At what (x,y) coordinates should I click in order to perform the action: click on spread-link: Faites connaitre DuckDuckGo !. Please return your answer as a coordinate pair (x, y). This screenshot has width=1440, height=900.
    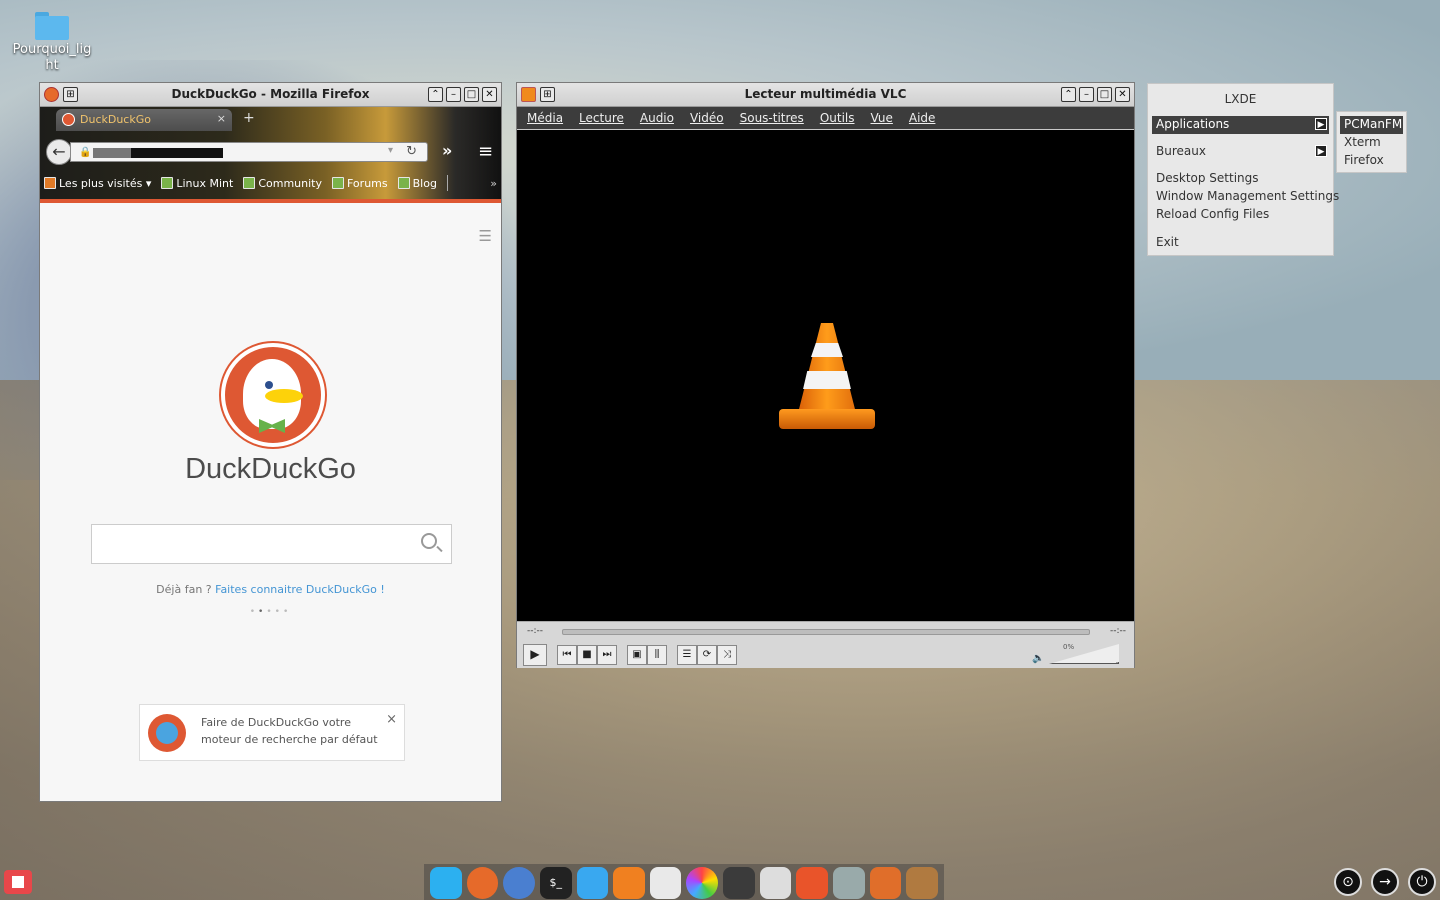
    Looking at the image, I should click on (300, 589).